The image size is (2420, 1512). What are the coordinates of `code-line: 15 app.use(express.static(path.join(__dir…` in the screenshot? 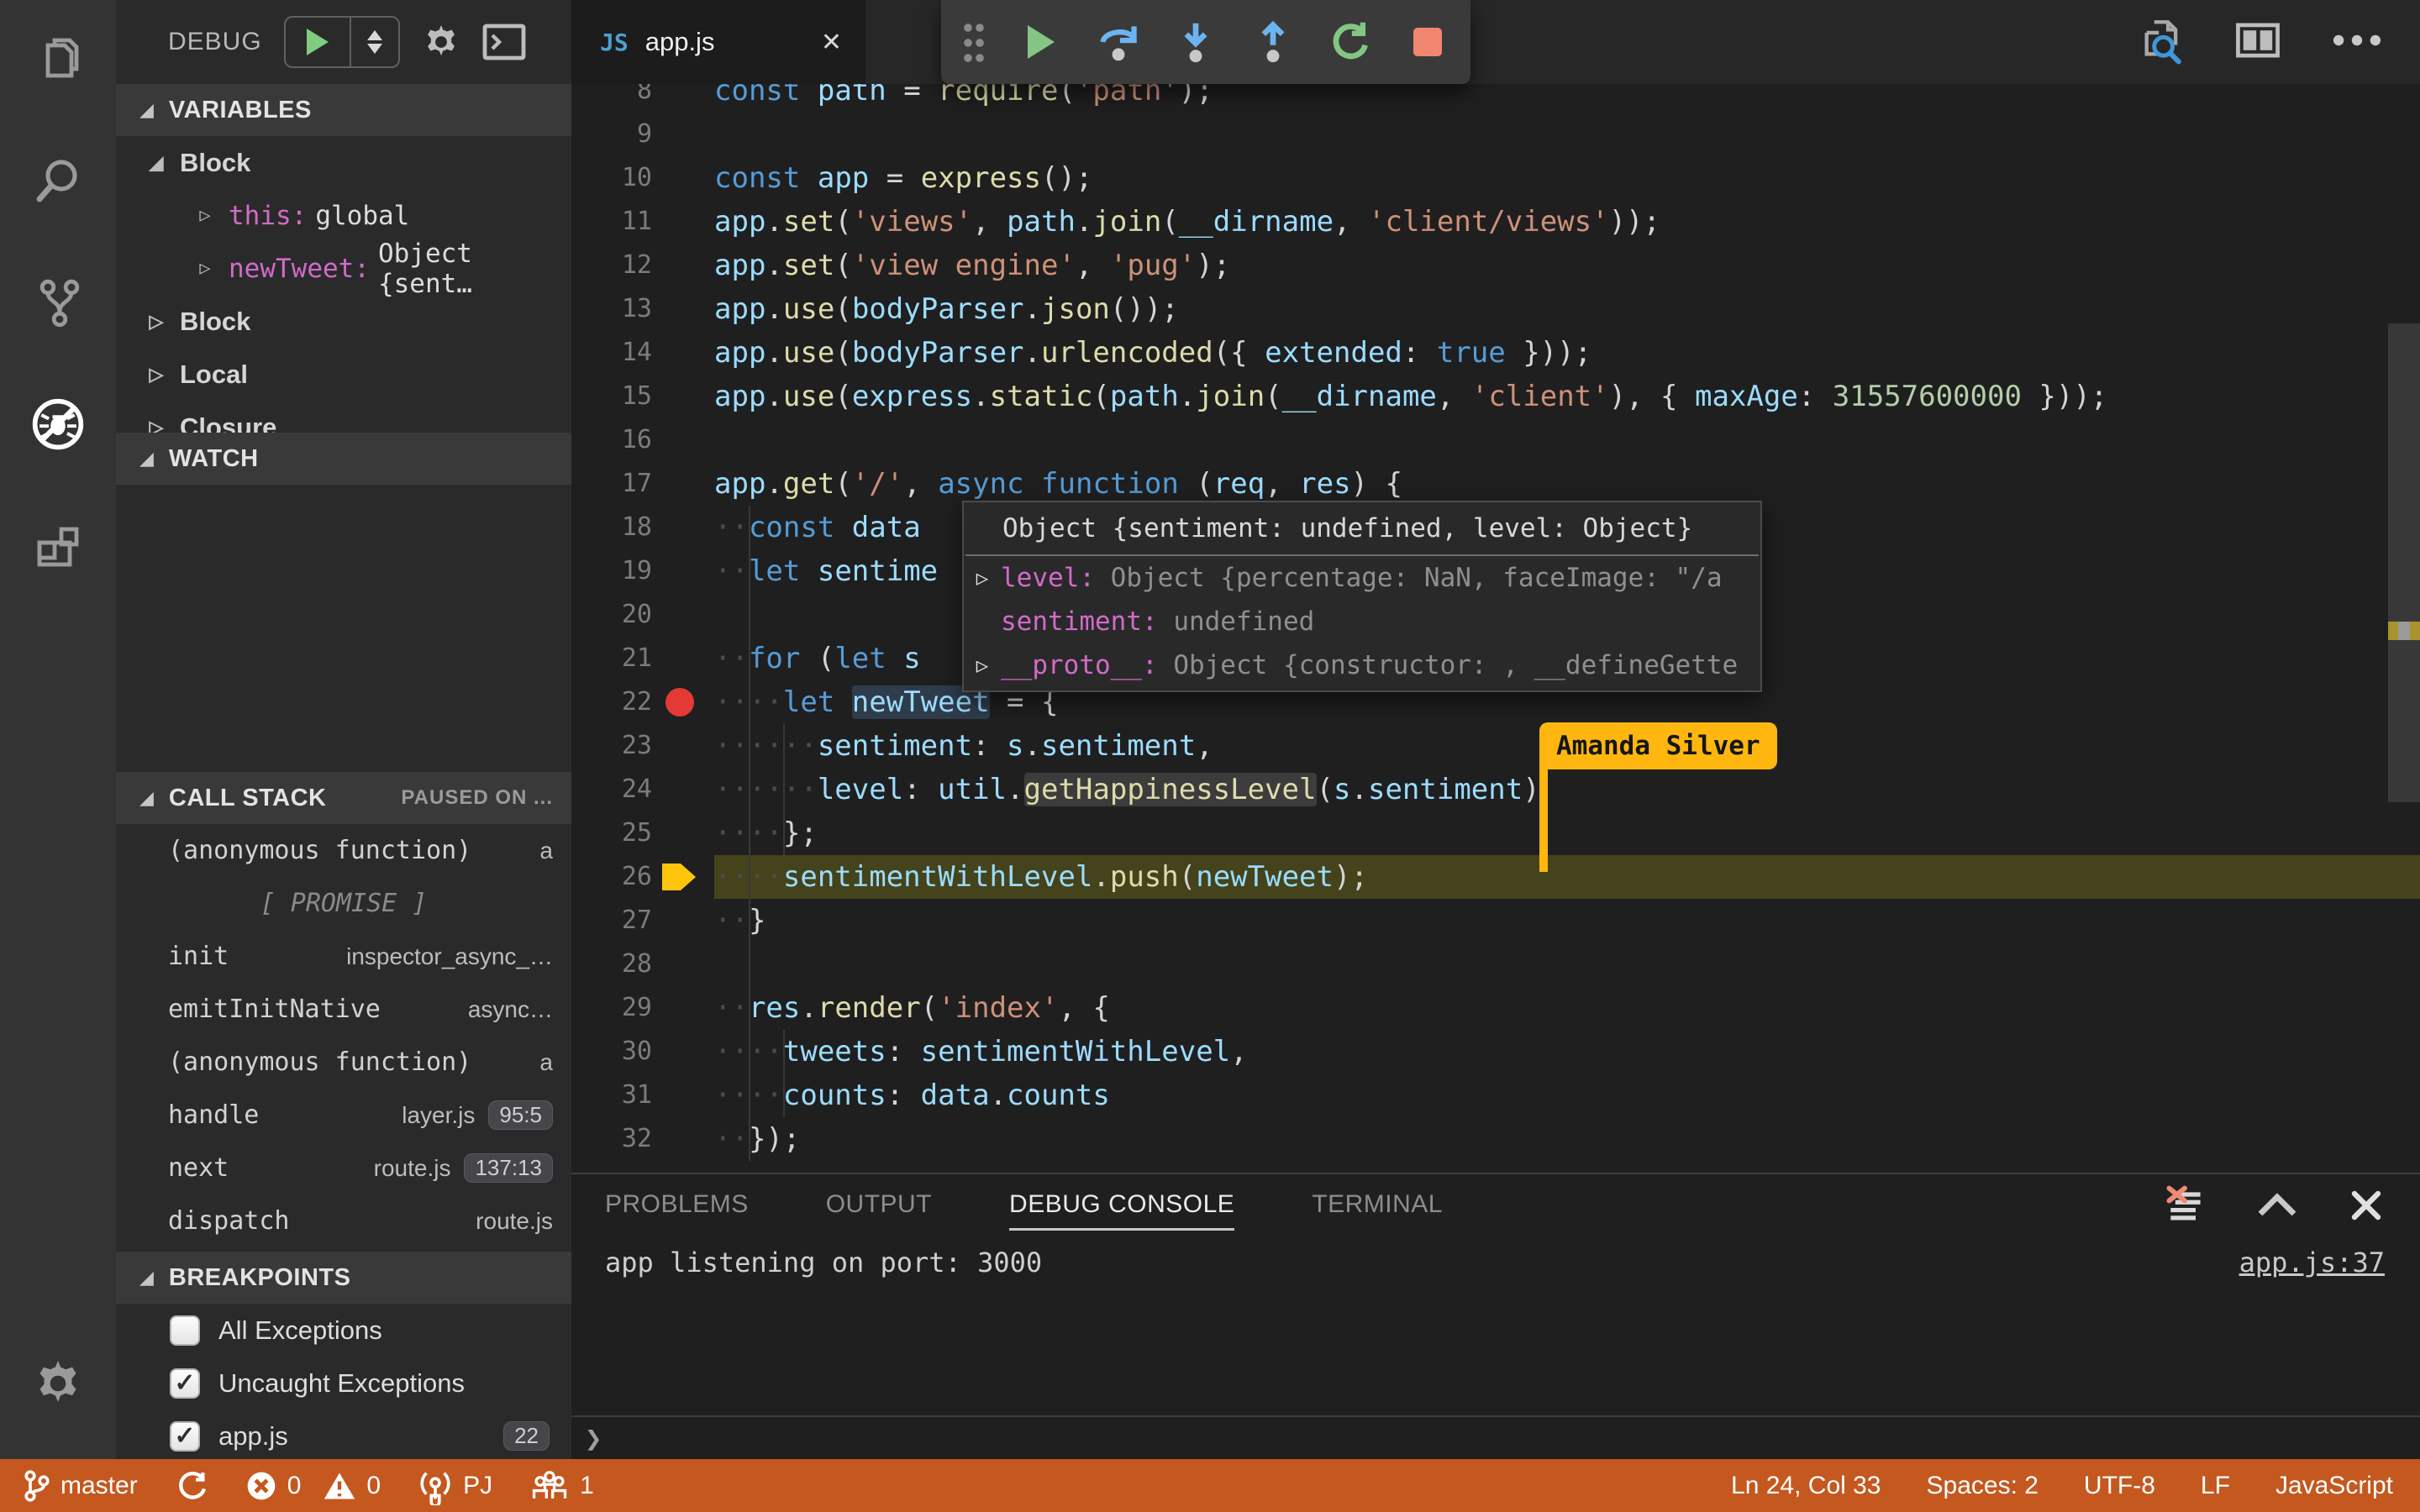 It's located at (1496, 396).